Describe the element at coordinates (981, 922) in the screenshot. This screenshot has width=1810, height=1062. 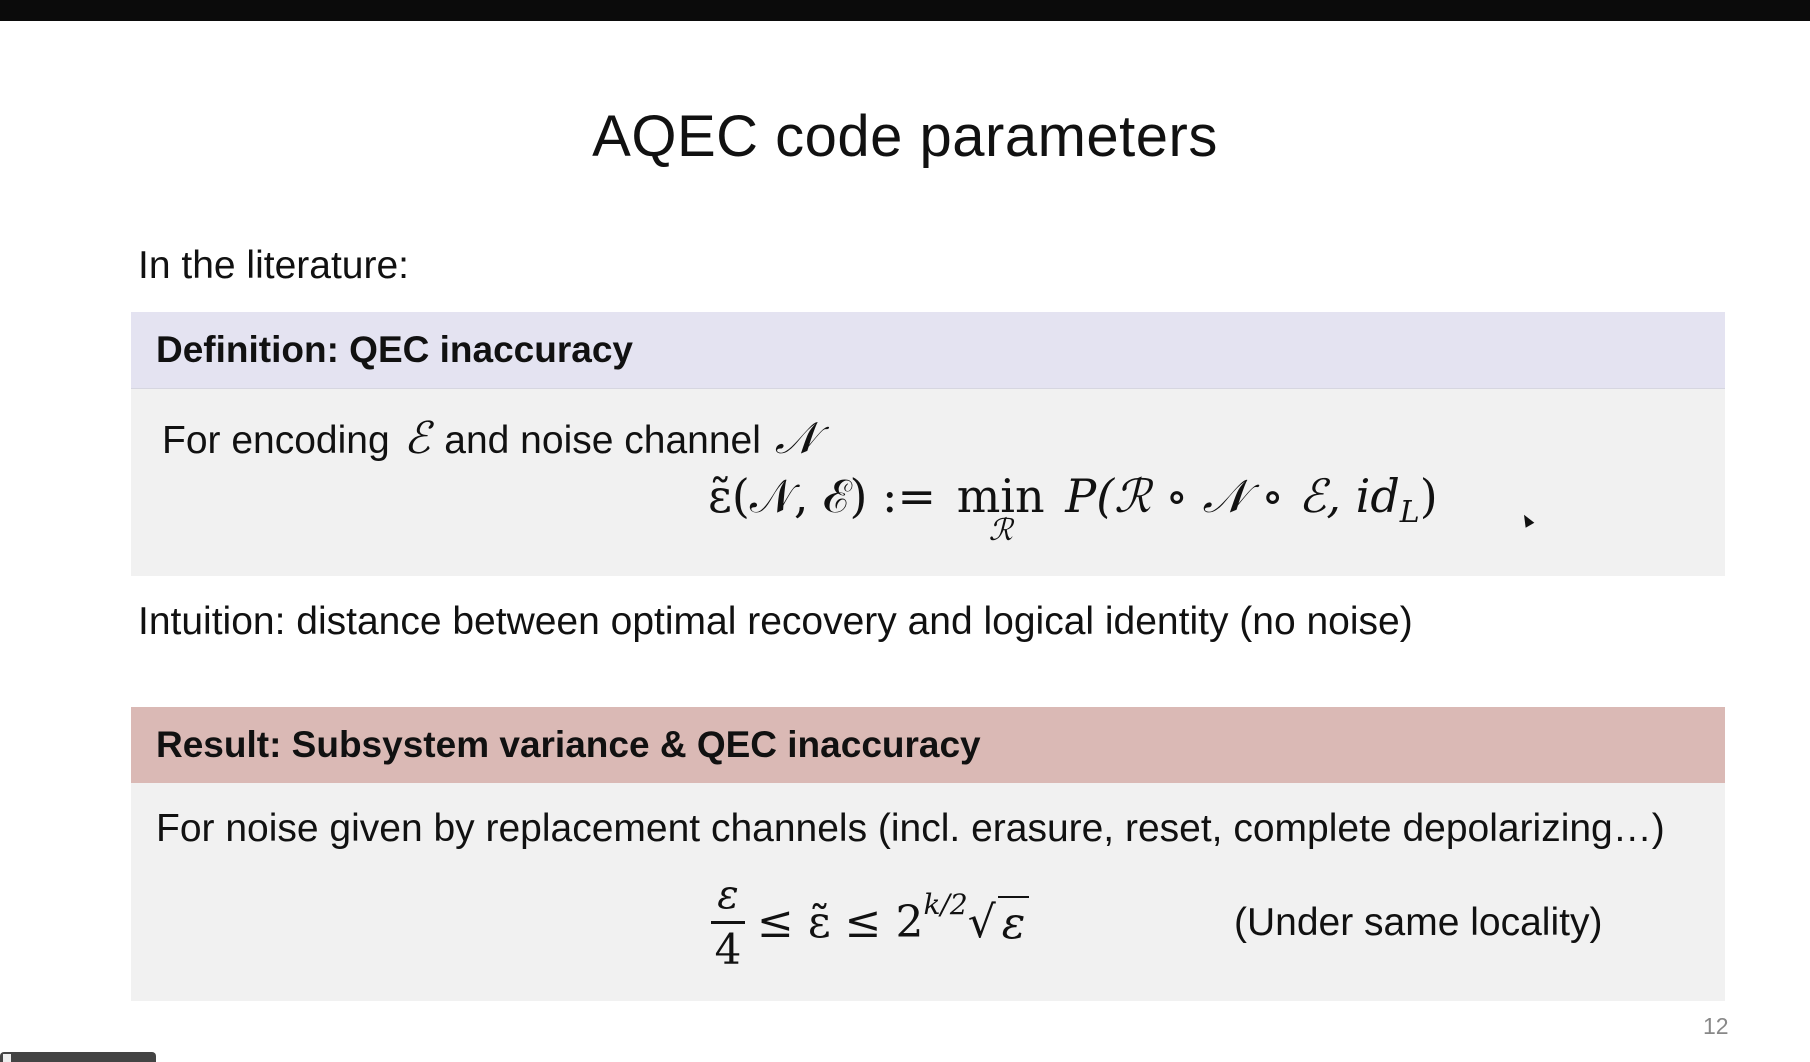
I see `sqrt-sign: √` at that location.